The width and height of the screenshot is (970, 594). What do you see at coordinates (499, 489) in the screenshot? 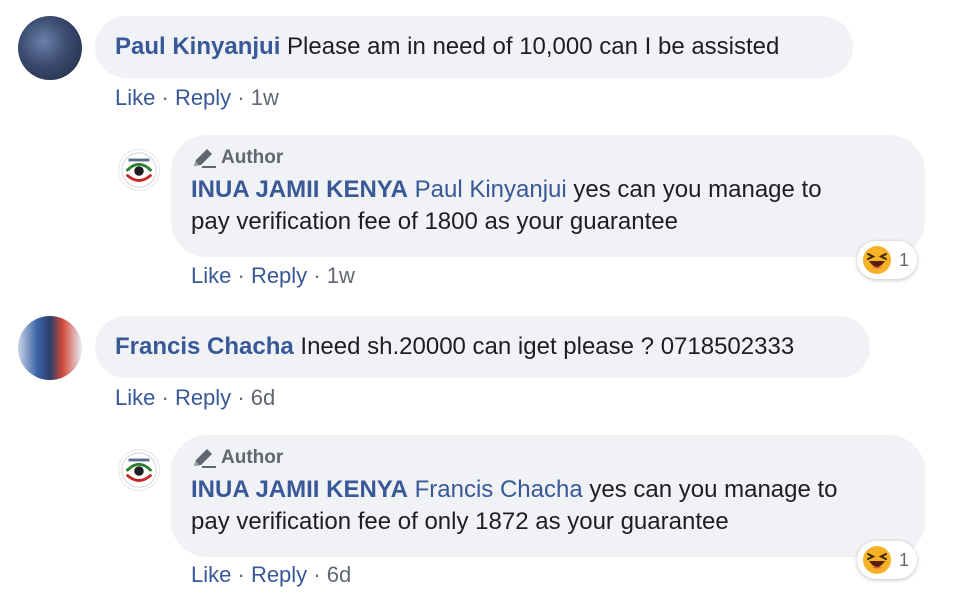
I see `mention-link: Francis Chacha` at bounding box center [499, 489].